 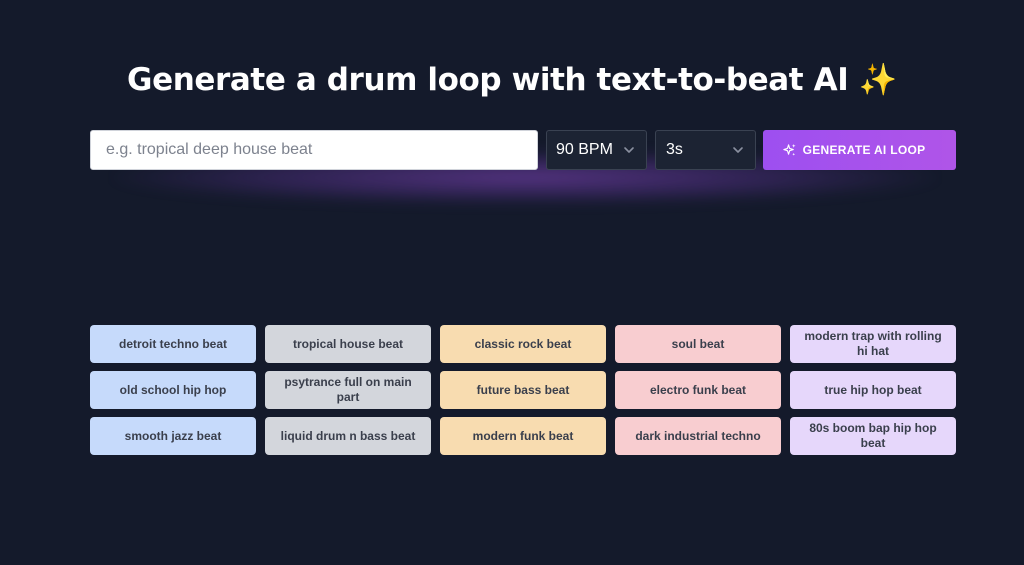 I want to click on generate-button-label: GENERATE AI LOOP, so click(x=864, y=150).